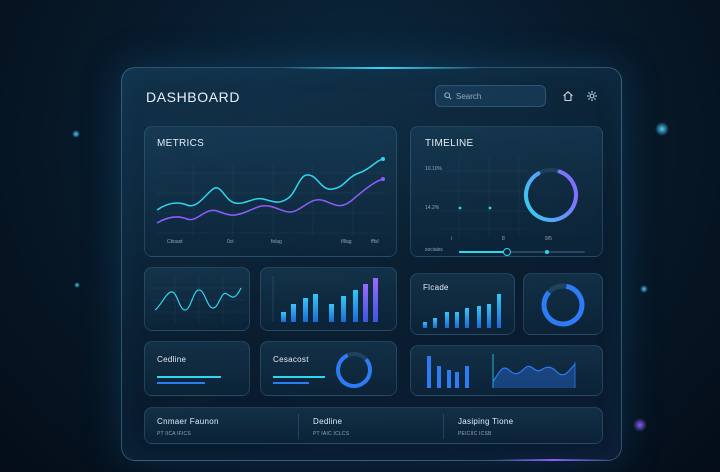 The image size is (720, 472). I want to click on wave-panel, so click(197, 299).